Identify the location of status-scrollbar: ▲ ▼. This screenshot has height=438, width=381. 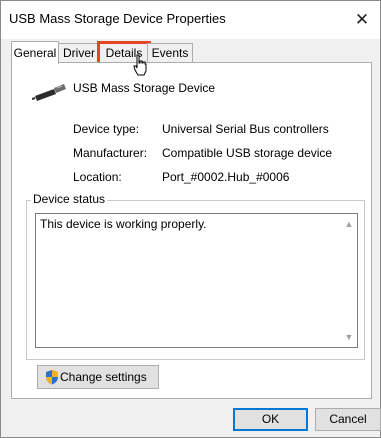
(349, 280).